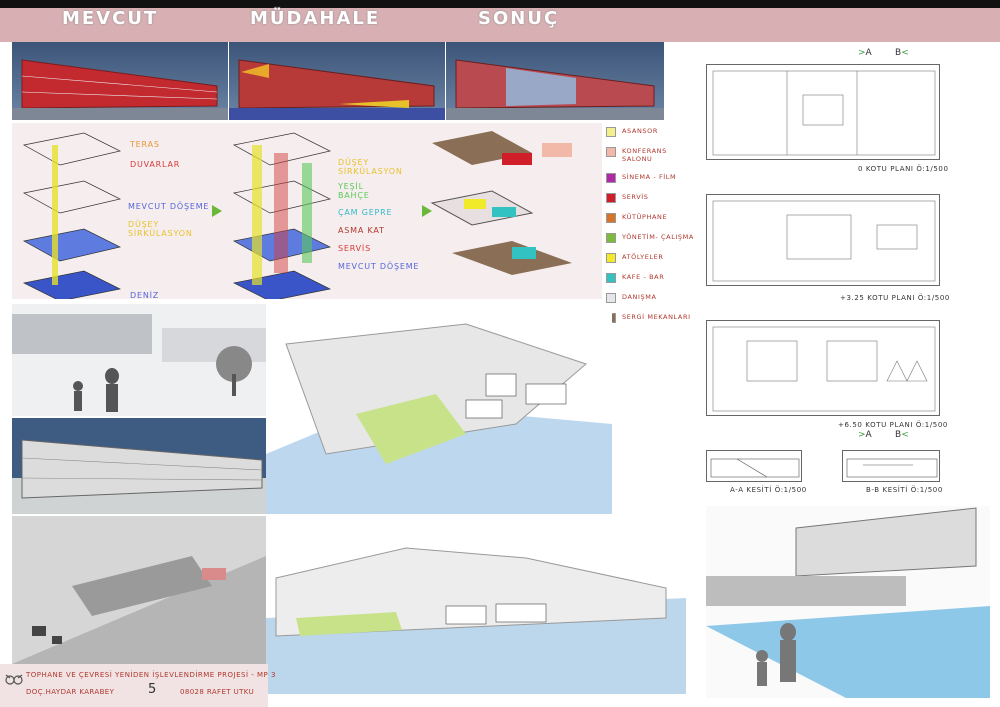 This screenshot has width=1000, height=707. I want to click on section-marker-b: B<, so click(902, 53).